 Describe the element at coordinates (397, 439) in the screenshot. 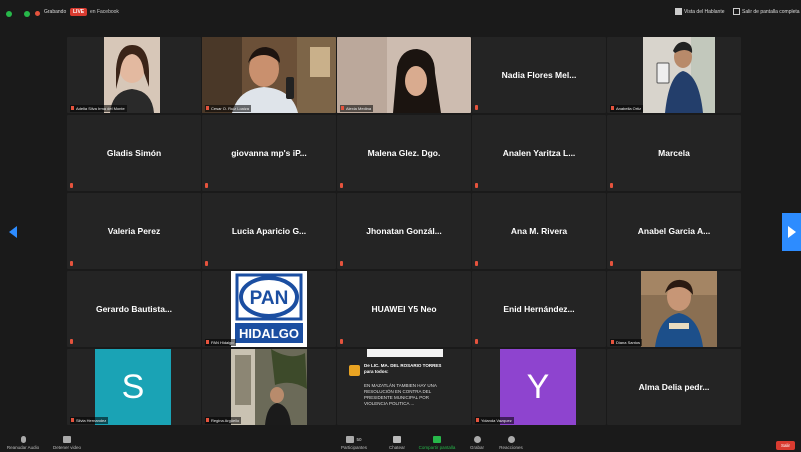

I see `chat-icon` at that location.